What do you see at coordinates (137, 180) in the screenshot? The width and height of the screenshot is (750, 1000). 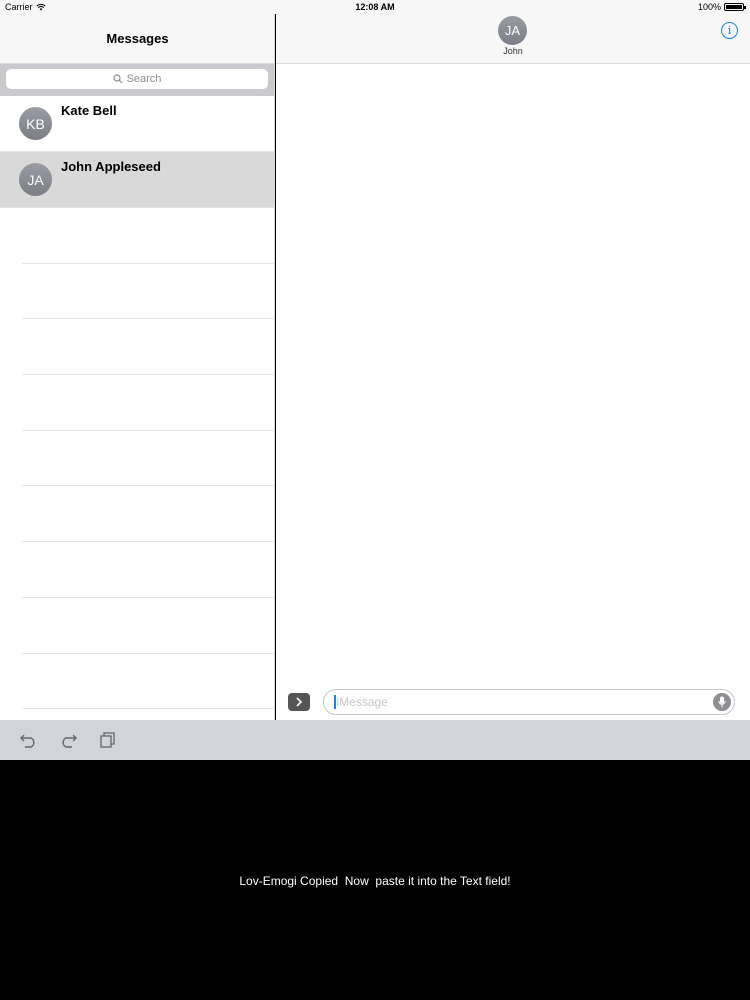 I see `conversation-row-john-appleseed: JA John Appleseed` at bounding box center [137, 180].